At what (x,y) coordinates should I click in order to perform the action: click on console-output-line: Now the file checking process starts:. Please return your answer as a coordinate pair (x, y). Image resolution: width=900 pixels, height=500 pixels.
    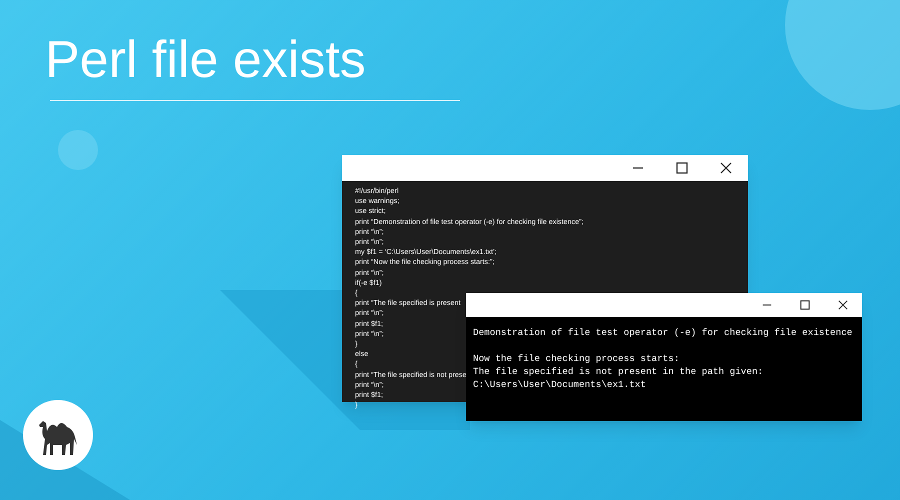
    Looking at the image, I should click on (576, 358).